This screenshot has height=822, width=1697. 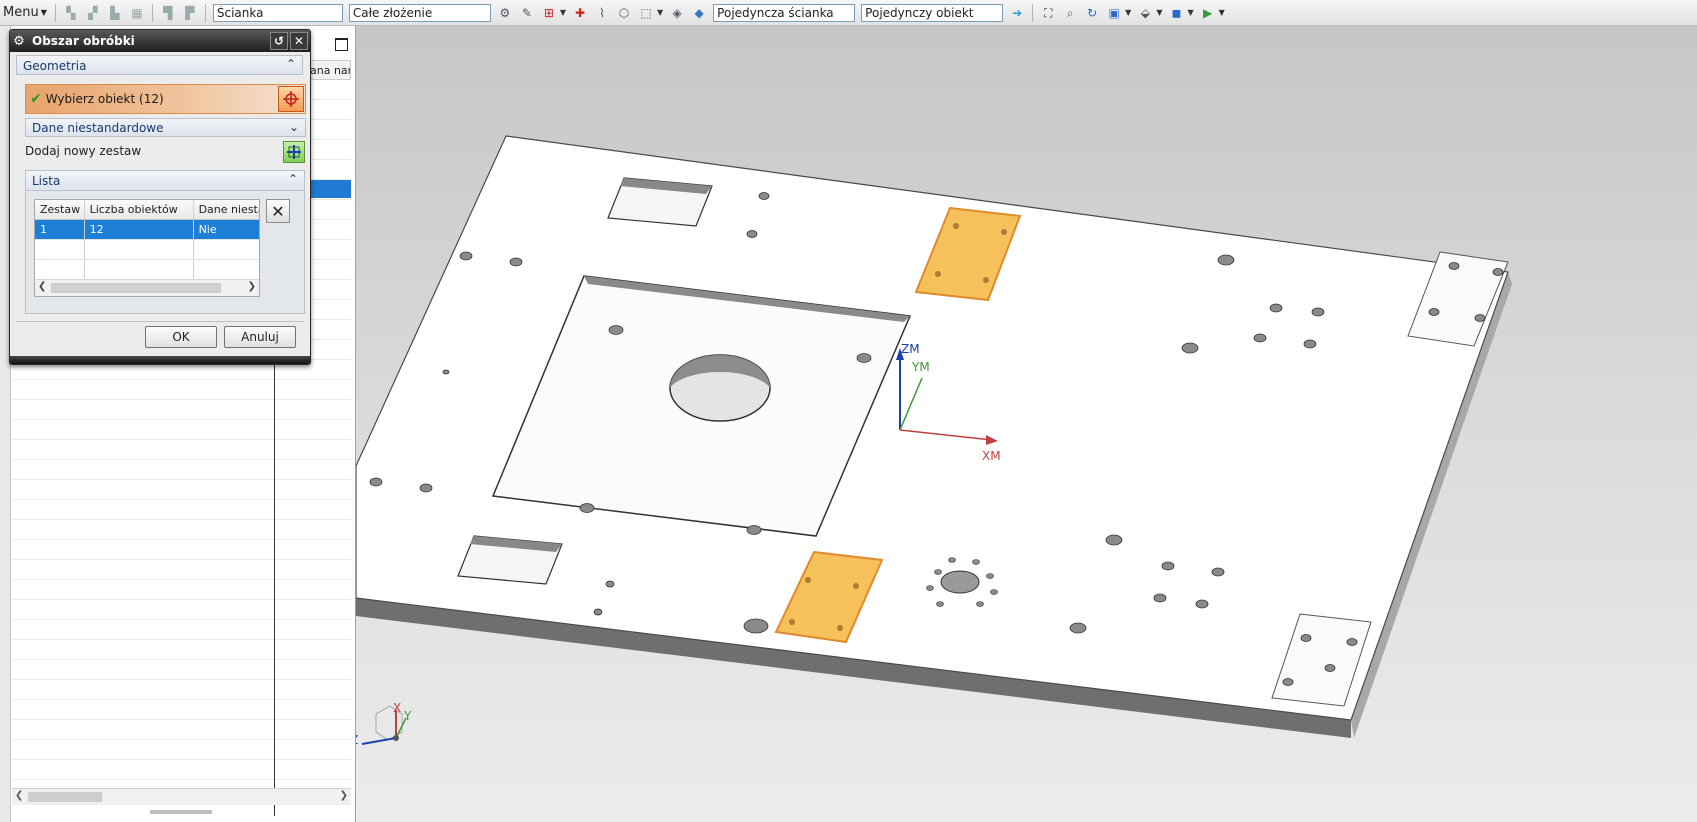 I want to click on add-new-set-button, so click(x=294, y=152).